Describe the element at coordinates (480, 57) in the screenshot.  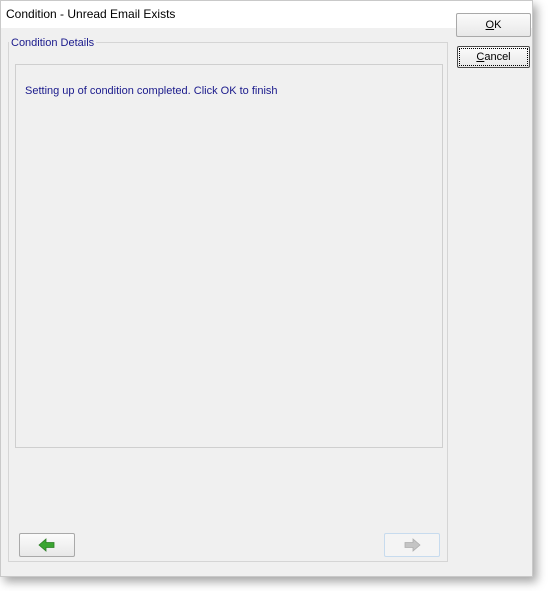
I see `cancel-accelerator: C` at that location.